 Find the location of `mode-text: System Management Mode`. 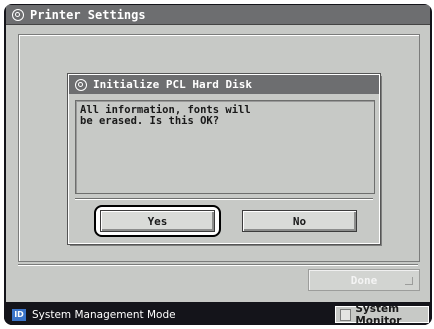

mode-text: System Management Mode is located at coordinates (104, 314).